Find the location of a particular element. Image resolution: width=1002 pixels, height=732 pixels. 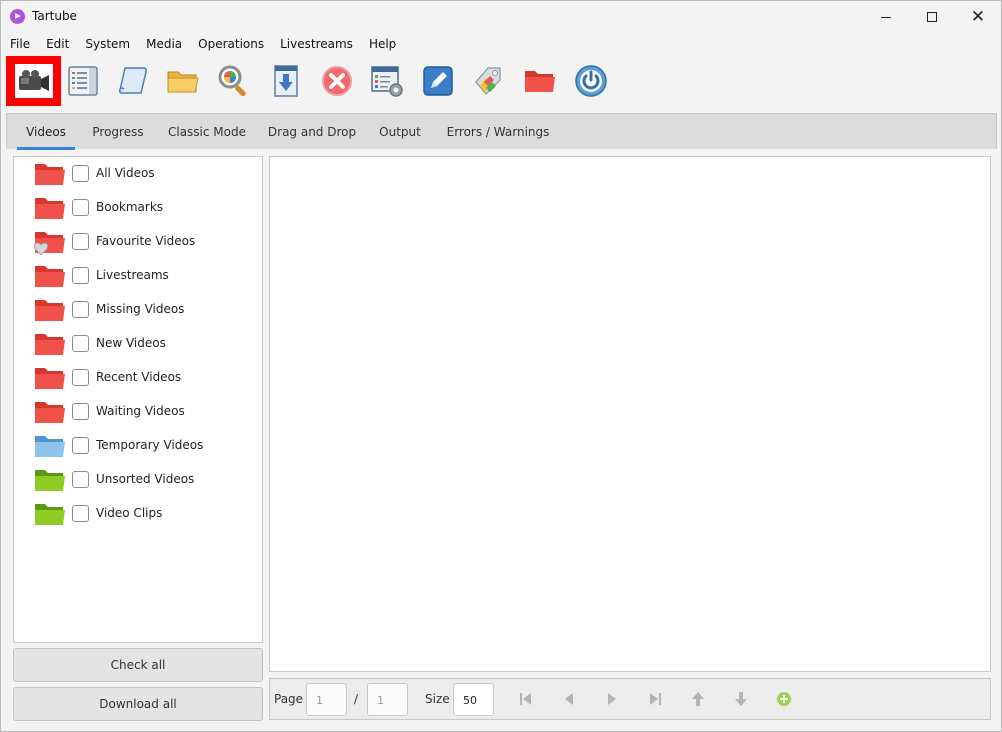

folder-label: Recent Videos is located at coordinates (139, 377).